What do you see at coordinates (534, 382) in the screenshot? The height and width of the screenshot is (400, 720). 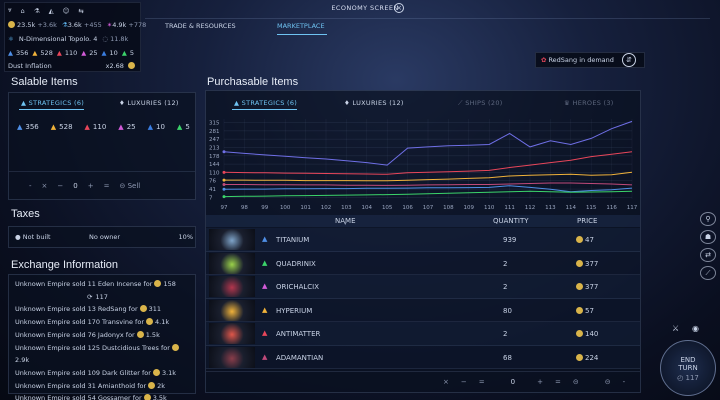 I see `purchase-controls: × − = 0 + = ⊝ ⊝ -` at bounding box center [534, 382].